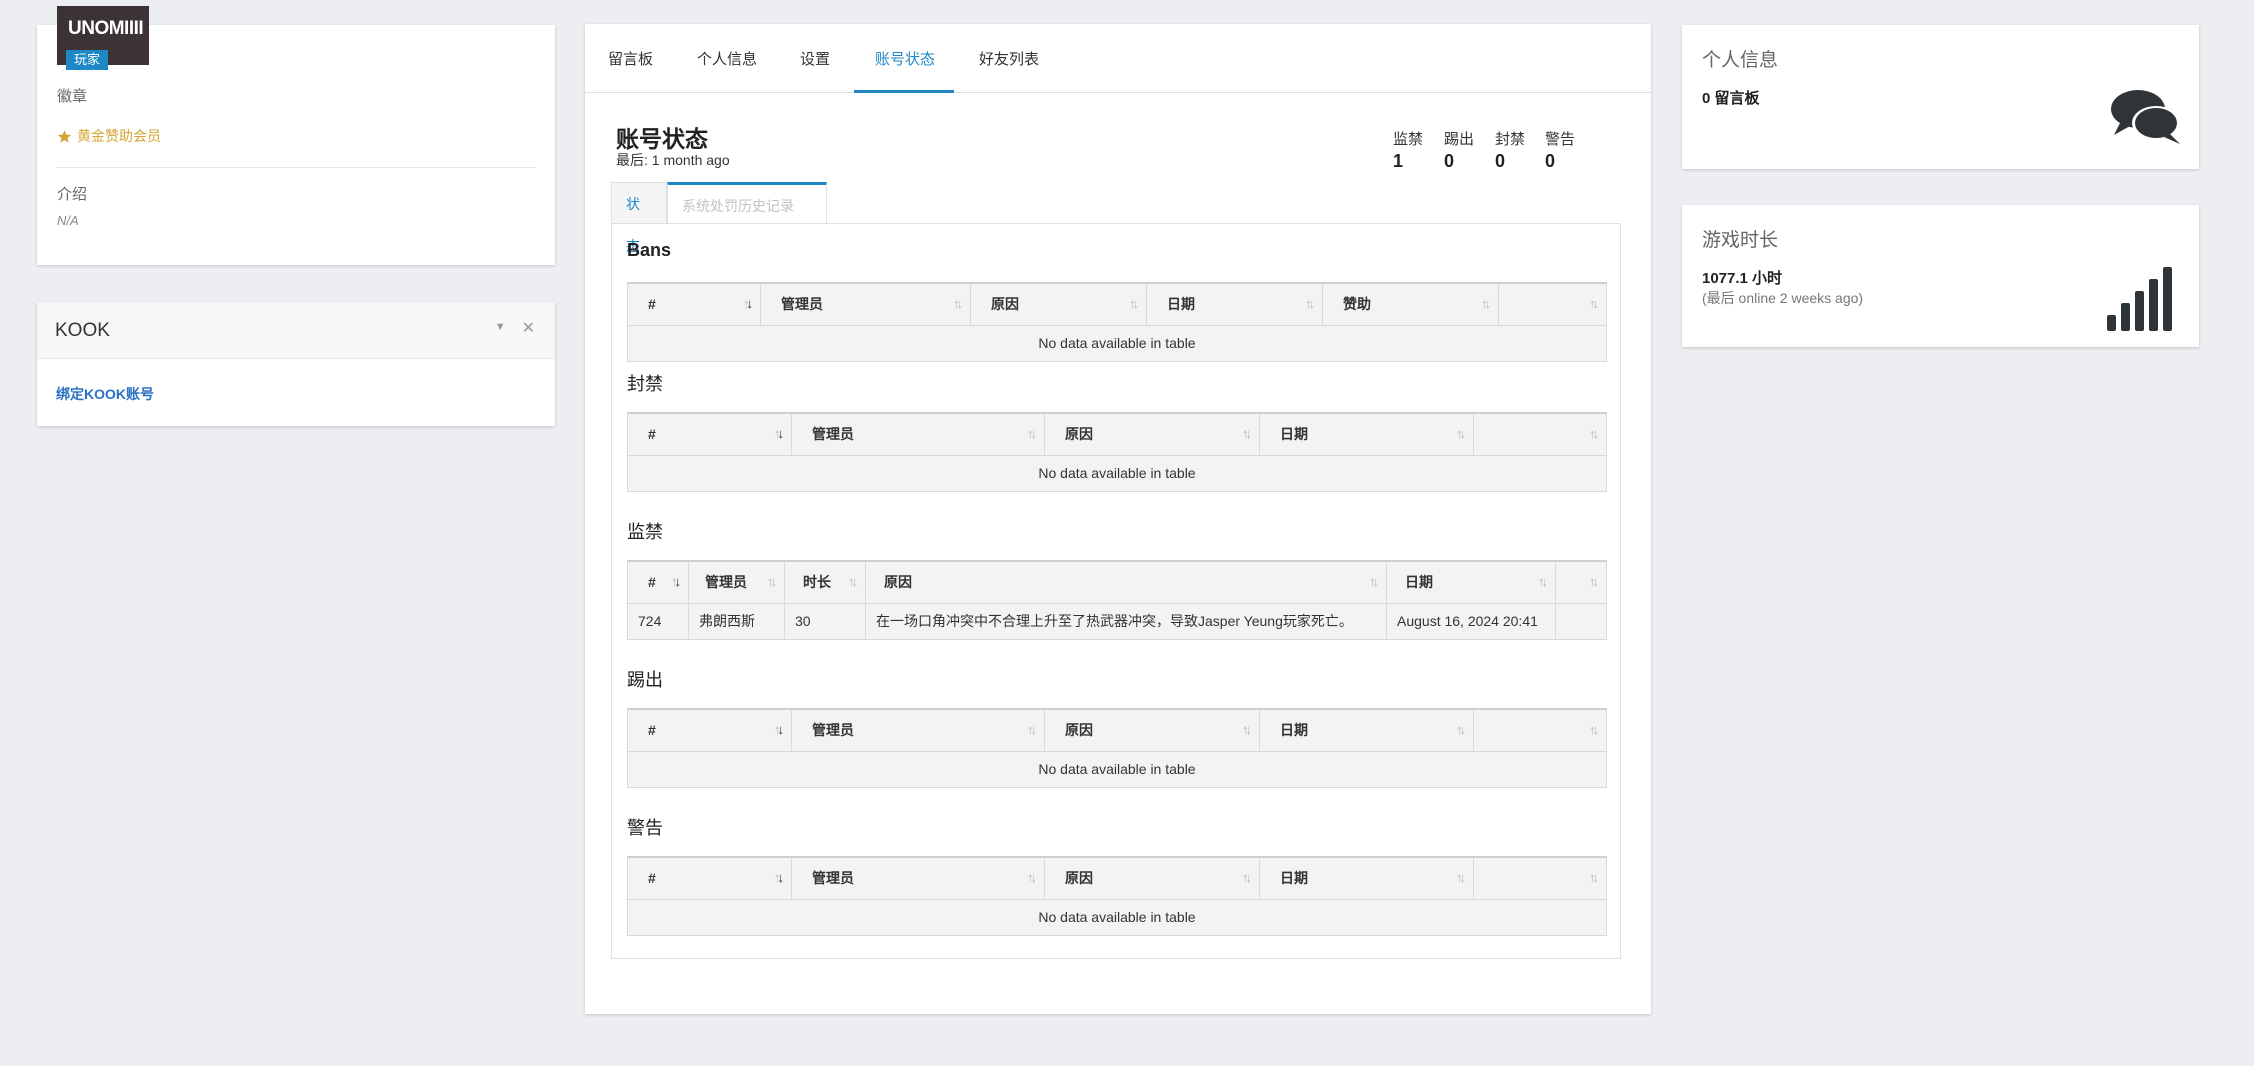  Describe the element at coordinates (2139, 299) in the screenshot. I see `signal-bars-icon` at that location.